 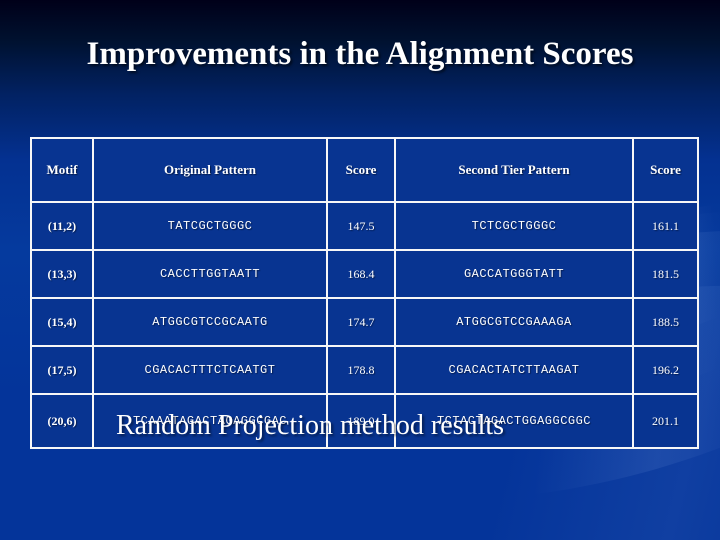 I want to click on cell-second-tier-pattern: GACCATGGGTATT, so click(x=514, y=274).